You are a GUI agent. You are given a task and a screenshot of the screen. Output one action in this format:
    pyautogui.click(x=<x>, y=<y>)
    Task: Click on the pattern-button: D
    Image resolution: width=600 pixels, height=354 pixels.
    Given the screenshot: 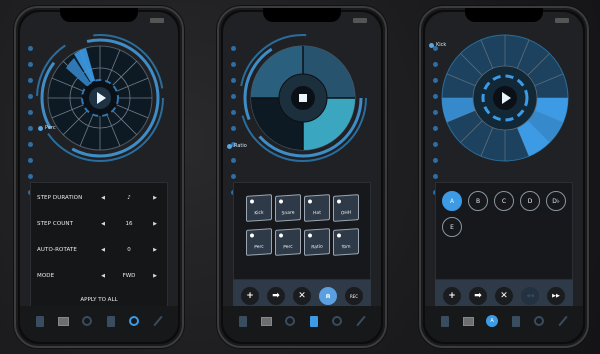 What is the action you would take?
    pyautogui.click(x=530, y=201)
    